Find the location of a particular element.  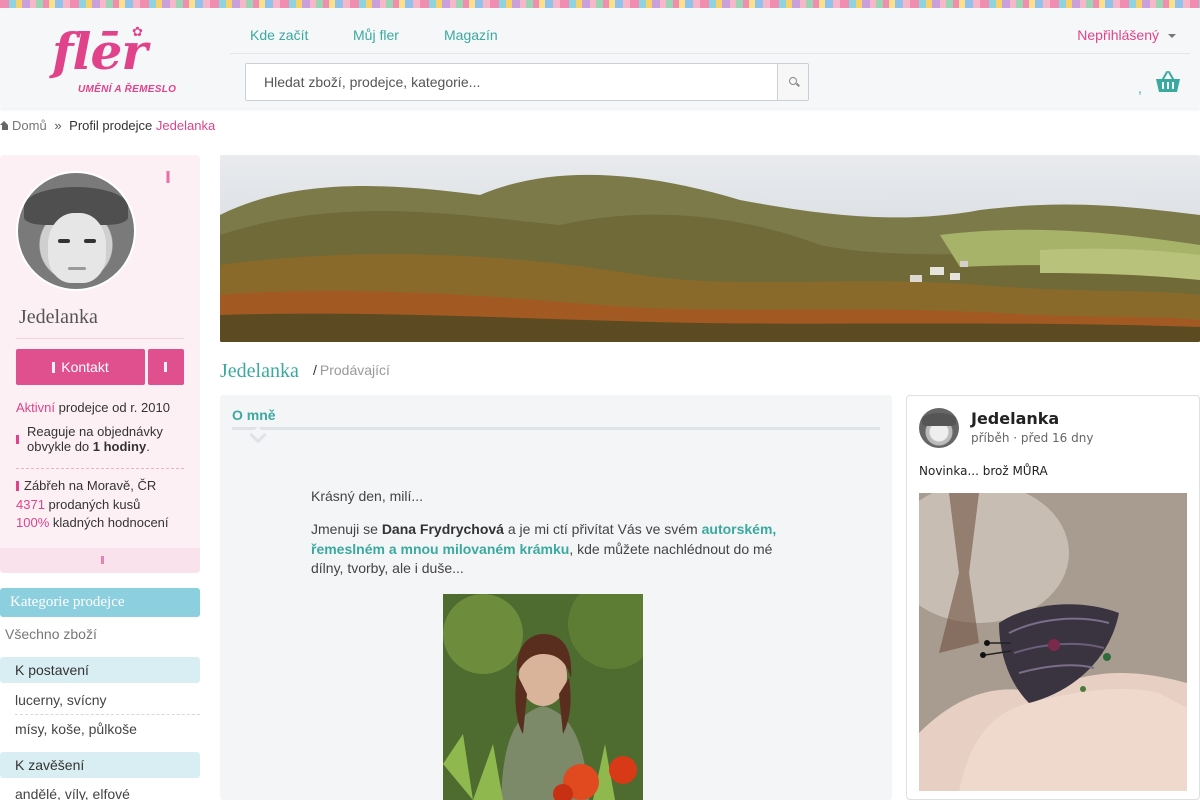

fler-logo: flēr ✿ UMĚNÍ A ŘEMESLO is located at coordinates (114, 61).